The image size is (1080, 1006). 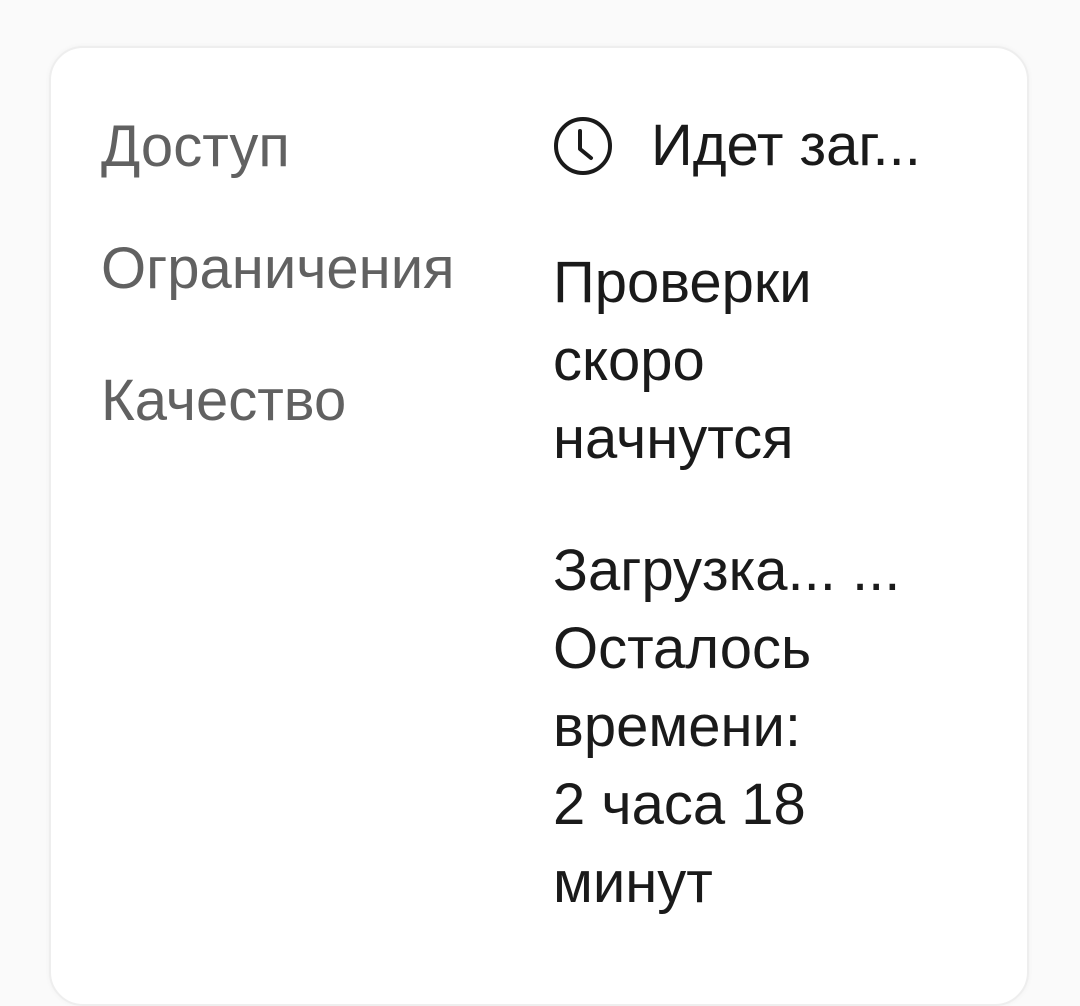 I want to click on restrictions-line: Проверки, so click(x=682, y=282).